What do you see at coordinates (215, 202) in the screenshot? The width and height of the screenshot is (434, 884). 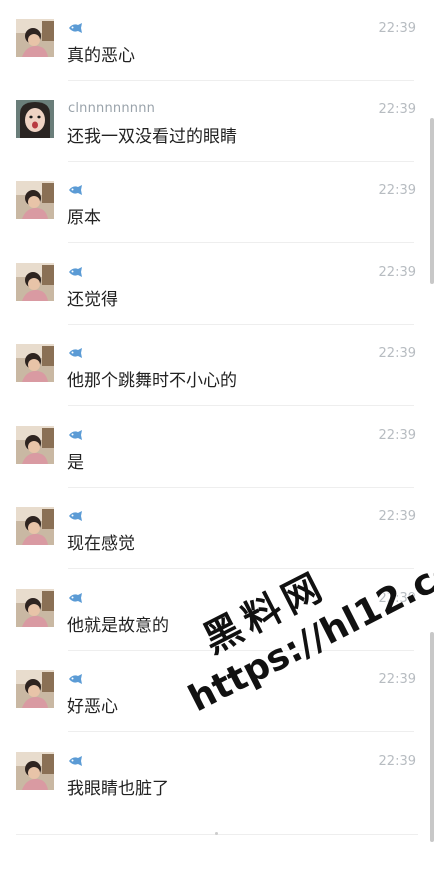 I see `message-item: 22:39 原本` at bounding box center [215, 202].